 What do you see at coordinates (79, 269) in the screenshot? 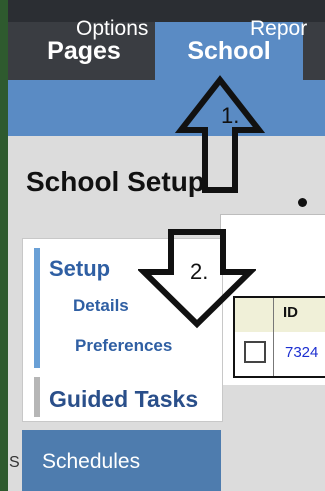
I see `nav-setup: Setup` at bounding box center [79, 269].